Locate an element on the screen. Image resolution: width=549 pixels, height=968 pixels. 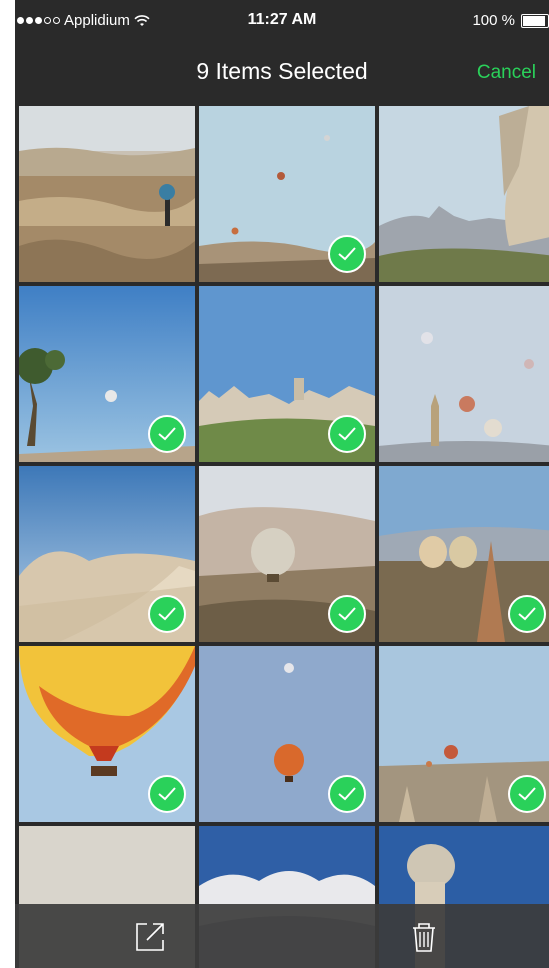
delete-button is located at coordinates (424, 937).